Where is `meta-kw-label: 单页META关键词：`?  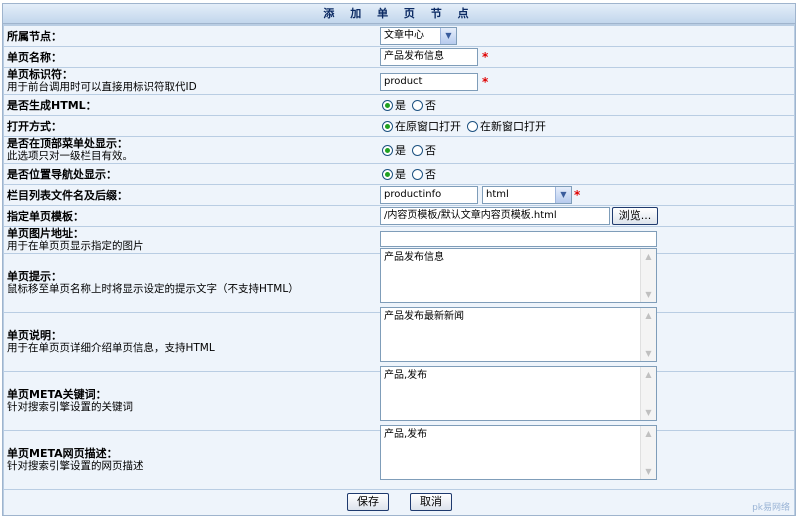
meta-kw-label: 单页META关键词： is located at coordinates (57, 394).